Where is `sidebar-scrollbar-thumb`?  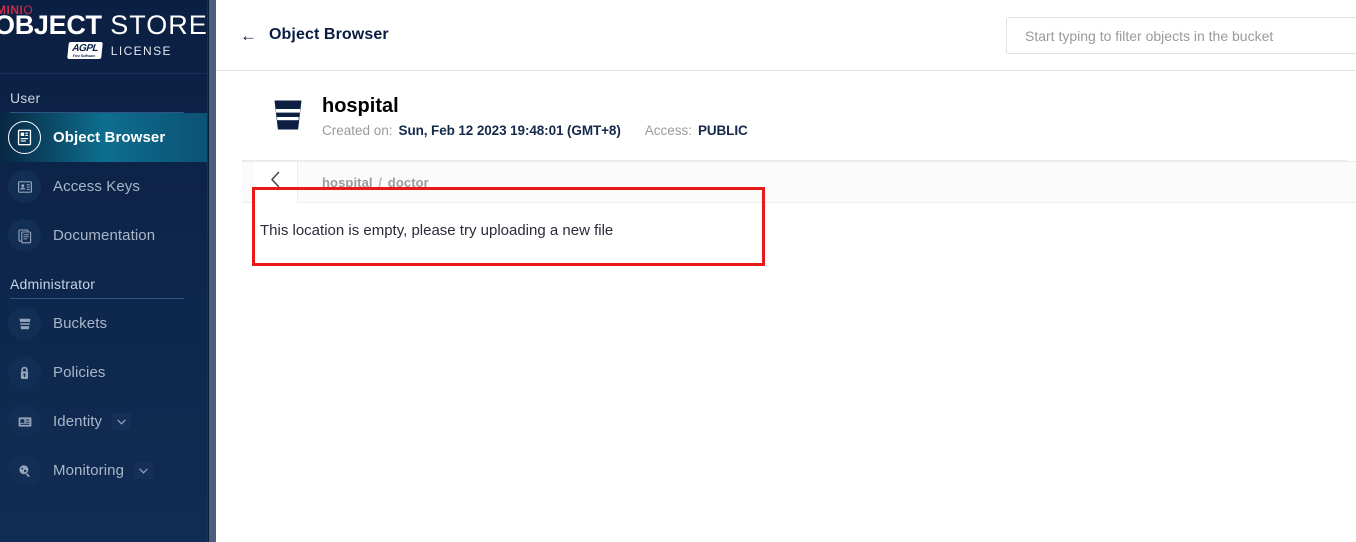 sidebar-scrollbar-thumb is located at coordinates (212, 271).